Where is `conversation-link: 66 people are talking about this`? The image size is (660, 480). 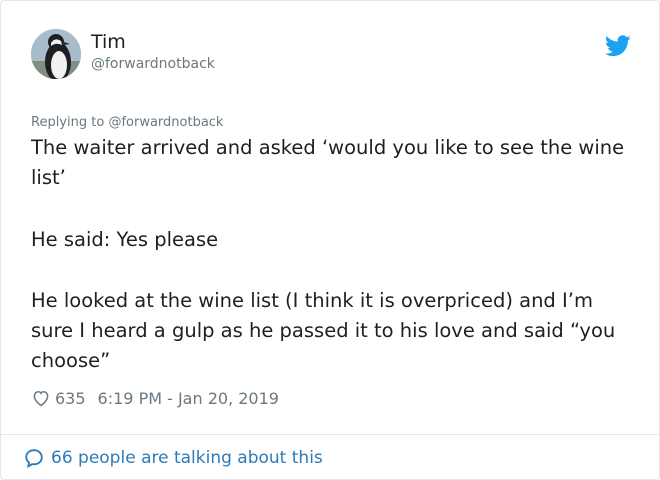
conversation-link: 66 people are talking about this is located at coordinates (173, 458).